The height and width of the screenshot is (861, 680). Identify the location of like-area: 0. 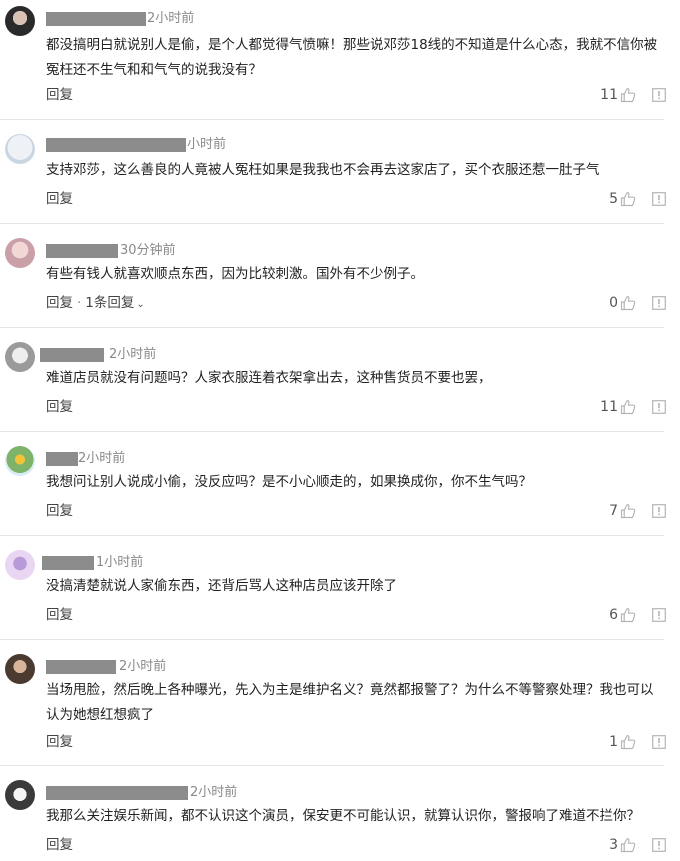
(637, 303).